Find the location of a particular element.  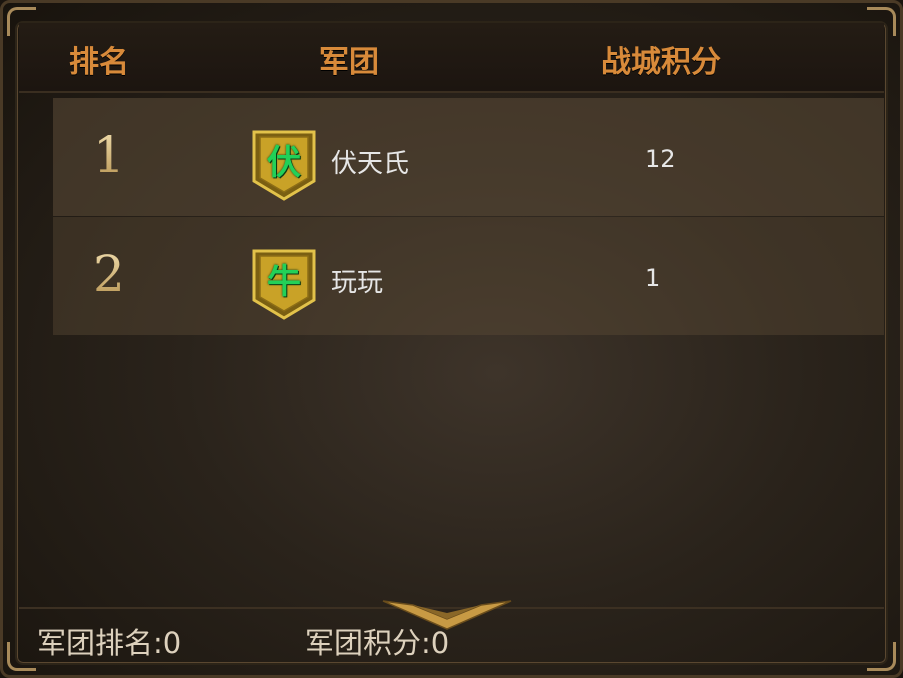

header-legion: 军团 is located at coordinates (349, 62).